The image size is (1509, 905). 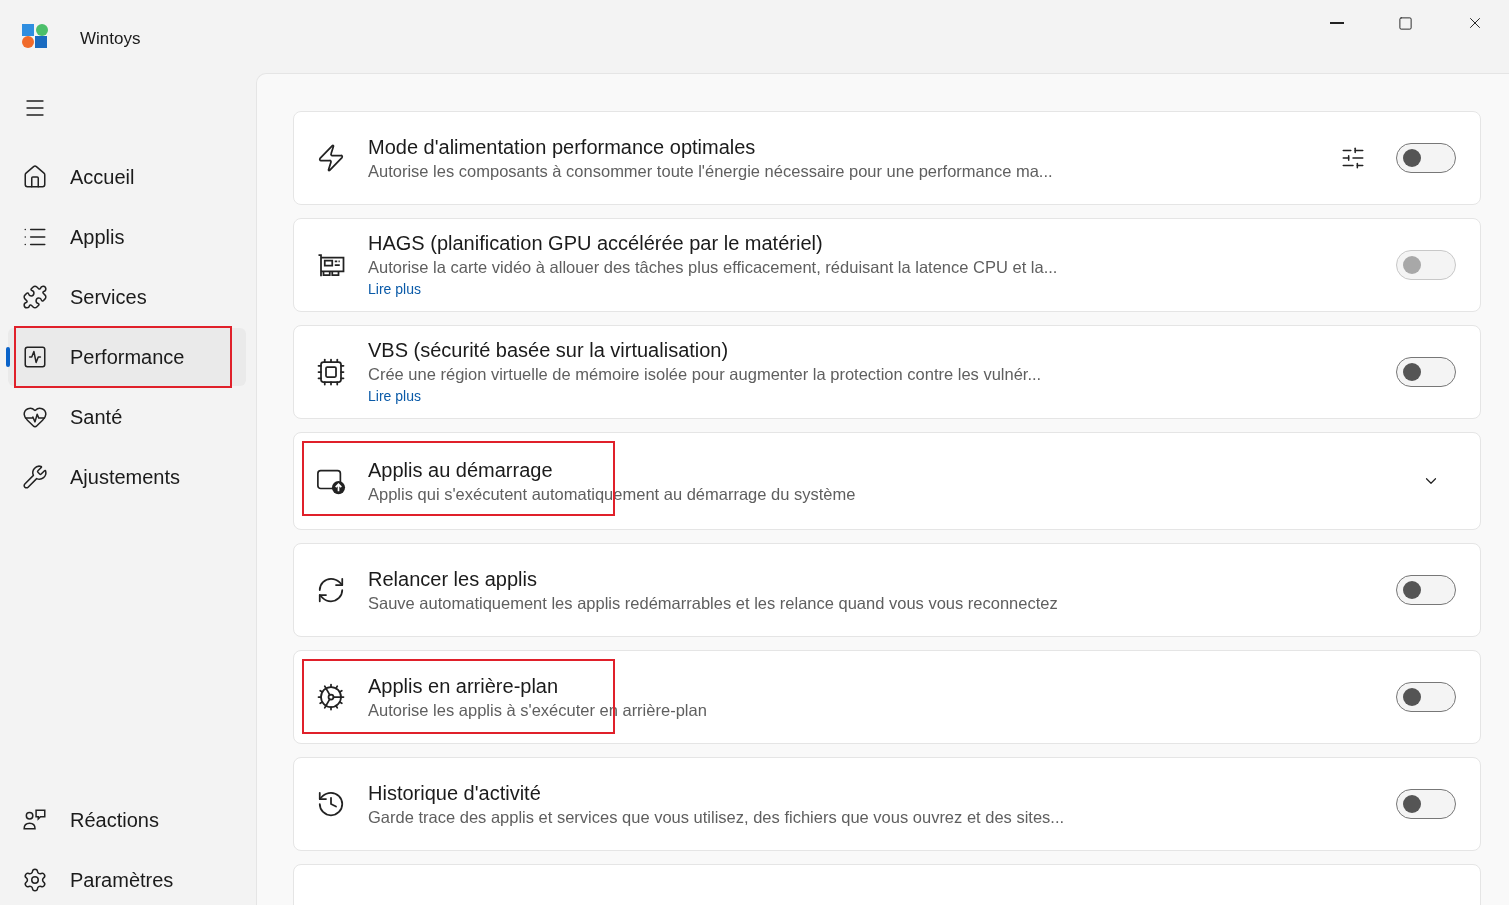 What do you see at coordinates (127, 297) in the screenshot?
I see `sidebar-item: Services` at bounding box center [127, 297].